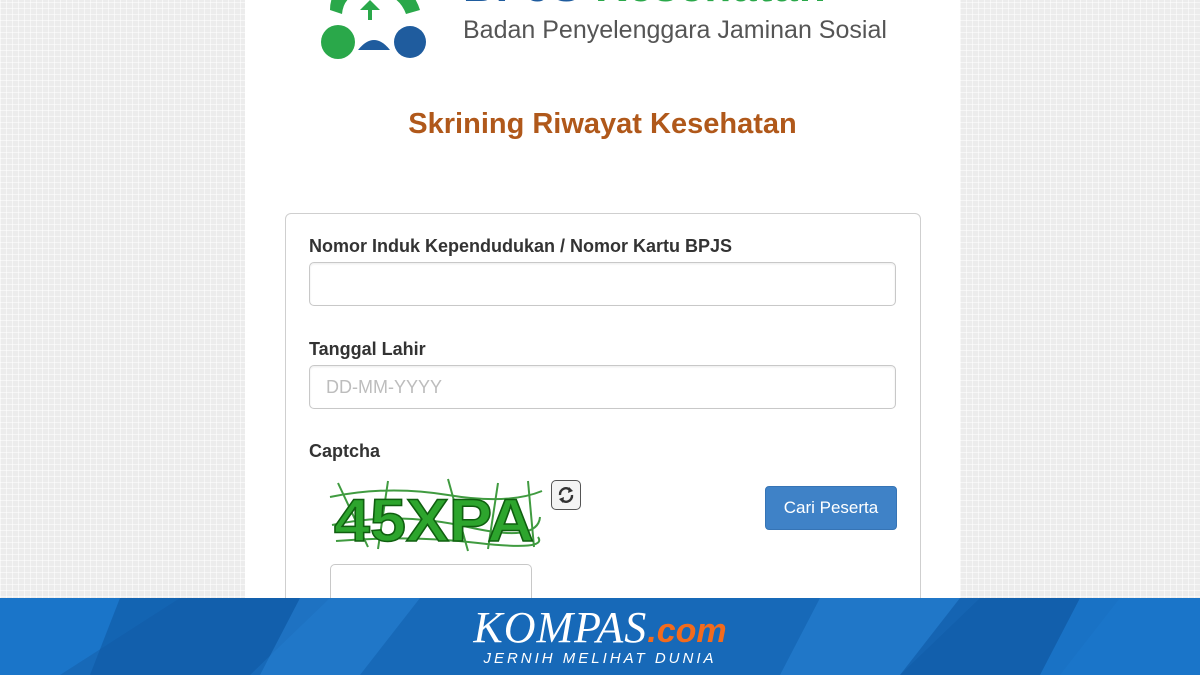 The height and width of the screenshot is (675, 1200). What do you see at coordinates (373, 29) in the screenshot?
I see `bpjs-logo-icon` at bounding box center [373, 29].